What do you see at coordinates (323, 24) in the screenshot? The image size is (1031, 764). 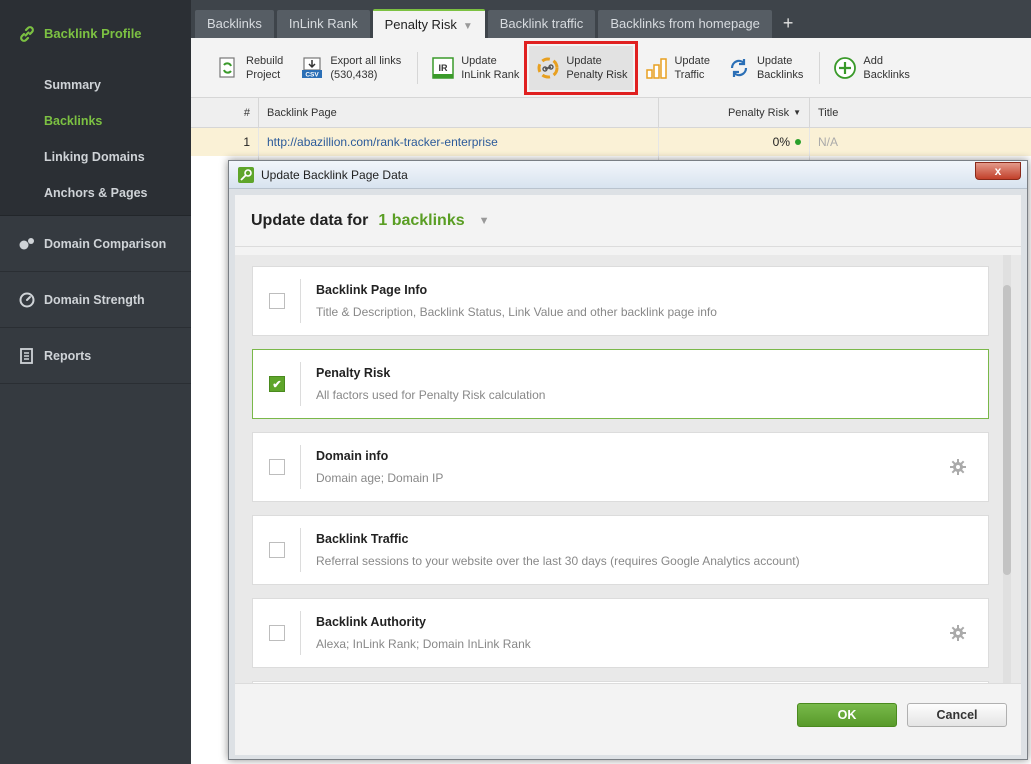 I see `tab-inlink-rank: InLink Rank` at bounding box center [323, 24].